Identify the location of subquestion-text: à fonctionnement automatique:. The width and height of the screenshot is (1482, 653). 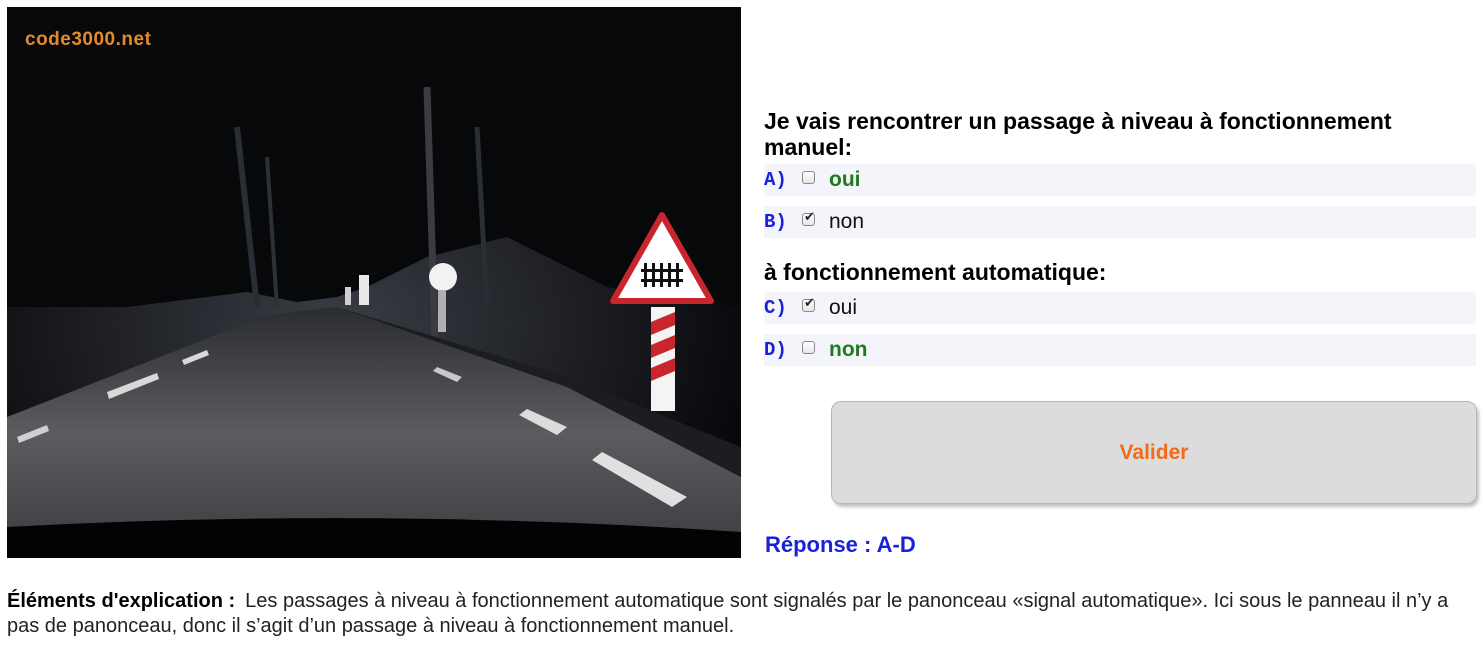
(935, 272).